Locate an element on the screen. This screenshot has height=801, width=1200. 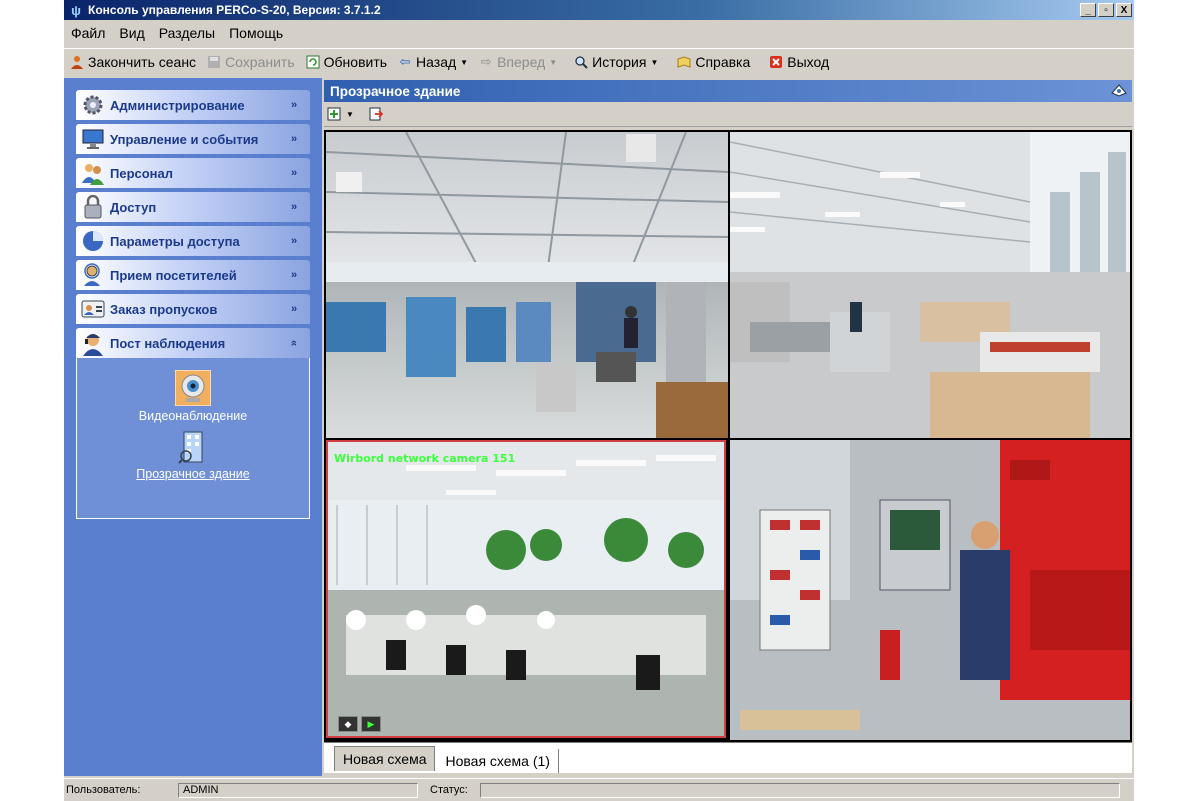
camera-view-3: Wirbord network camera 151 ◆ ▶ is located at coordinates (526, 589).